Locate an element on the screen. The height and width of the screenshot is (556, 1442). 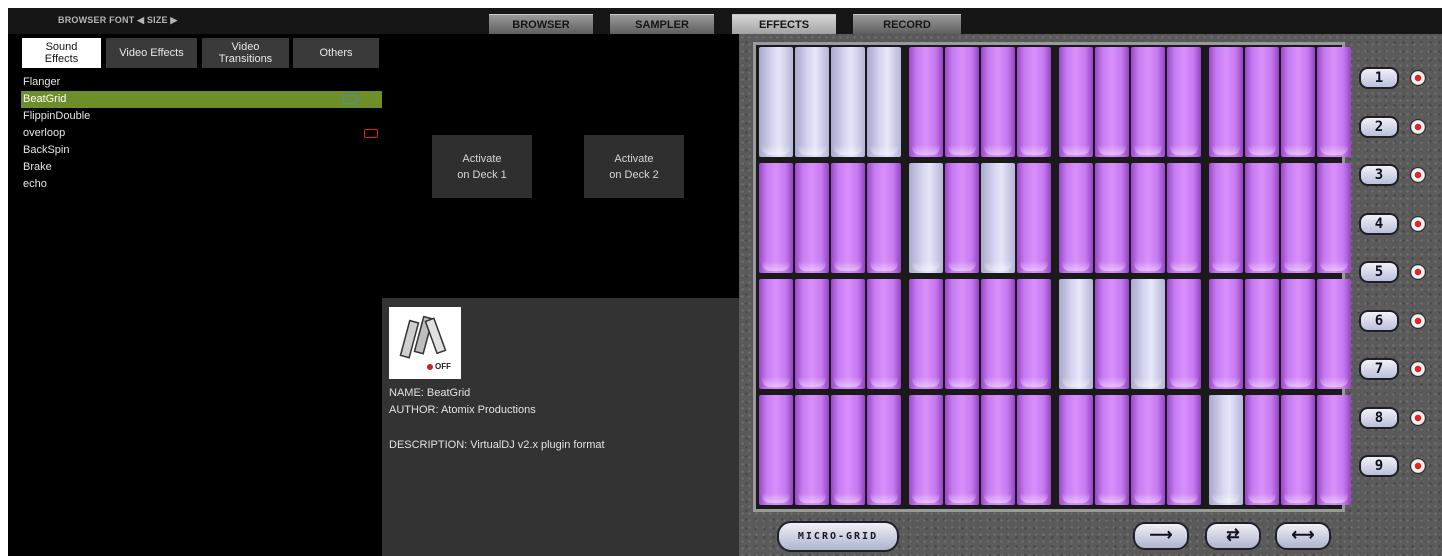
list-item: BackSpin is located at coordinates (202, 150).